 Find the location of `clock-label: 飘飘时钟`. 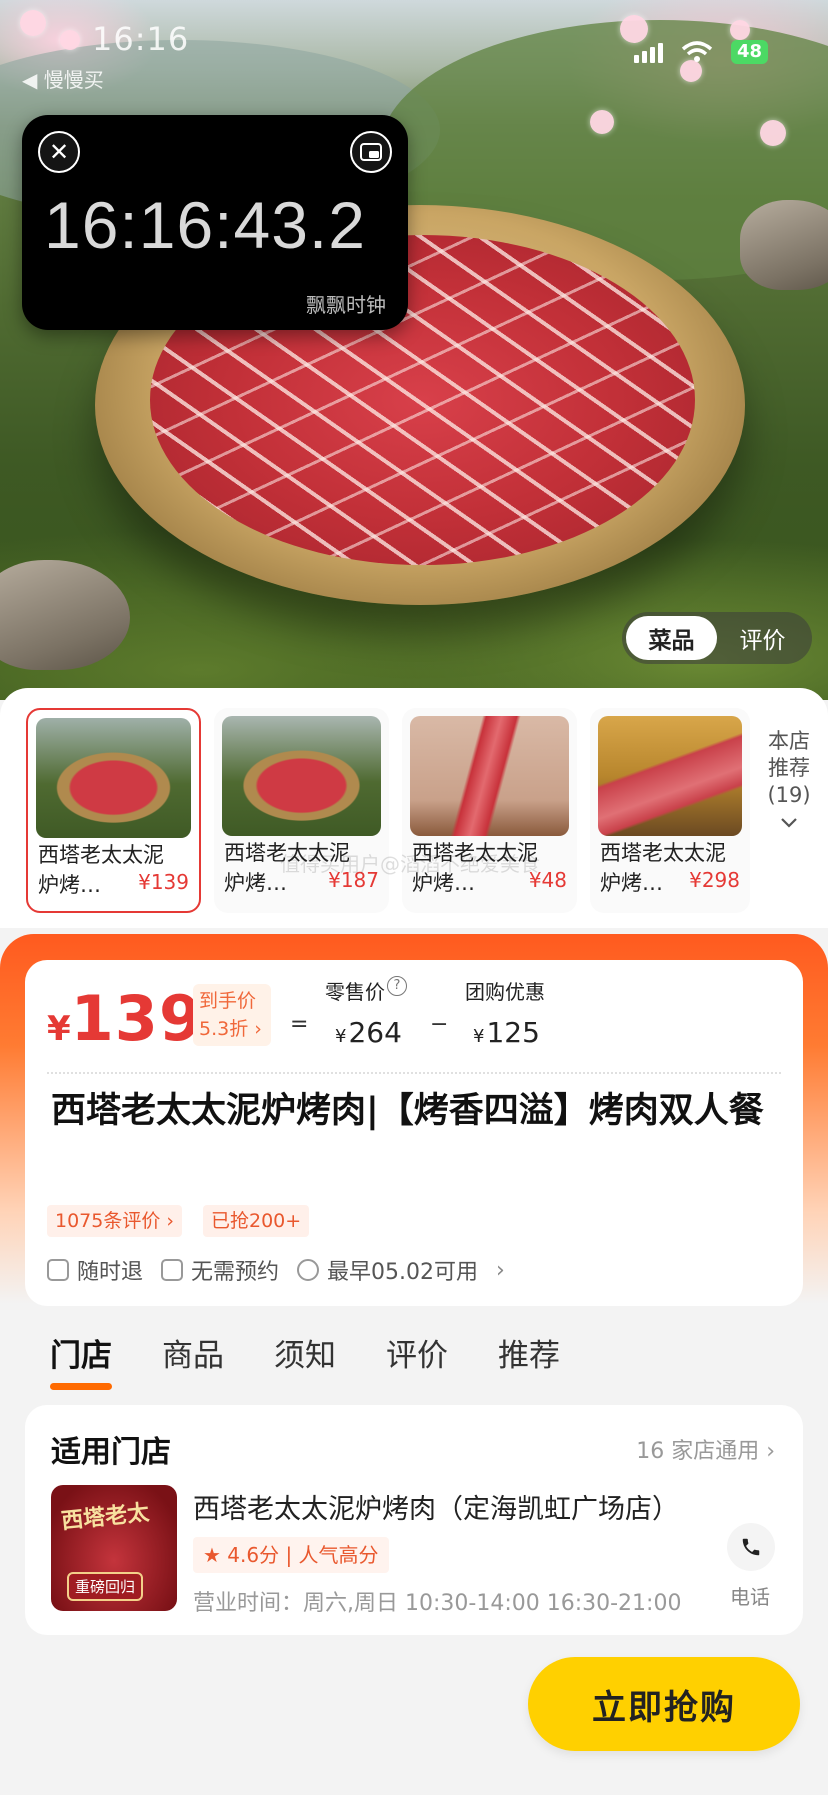

clock-label: 飘飘时钟 is located at coordinates (346, 305).